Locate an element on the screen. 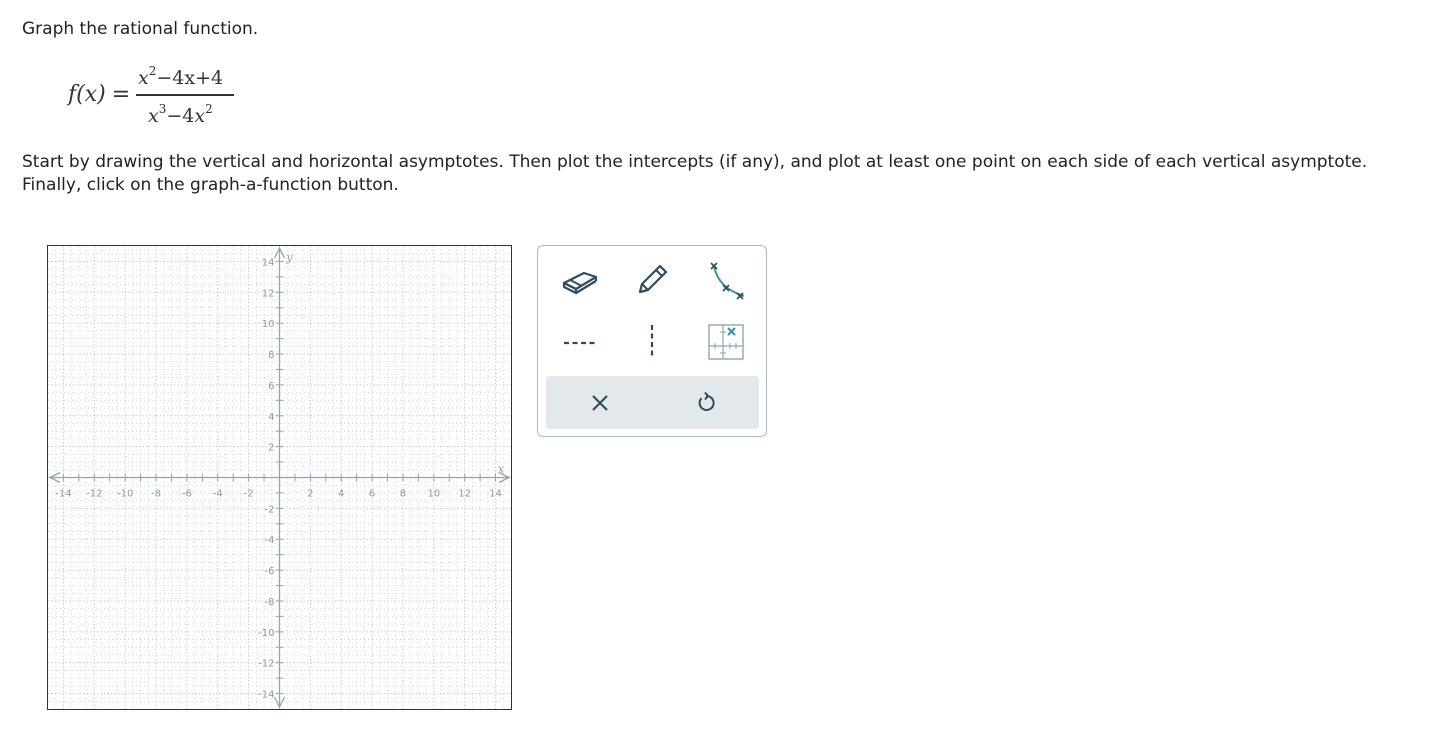 The image size is (1436, 750). x-tick-label: 14 is located at coordinates (495, 494).